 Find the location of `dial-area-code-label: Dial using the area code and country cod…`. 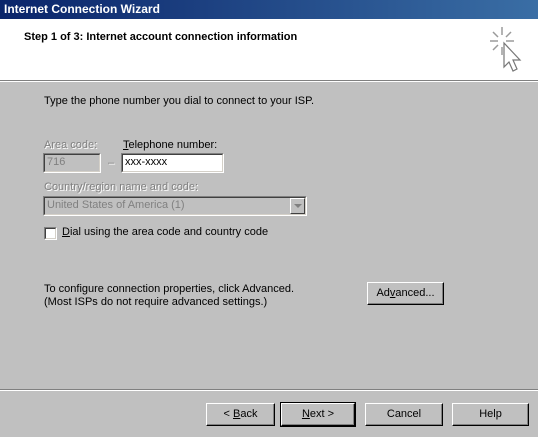

dial-area-code-label: Dial using the area code and country cod… is located at coordinates (165, 232).